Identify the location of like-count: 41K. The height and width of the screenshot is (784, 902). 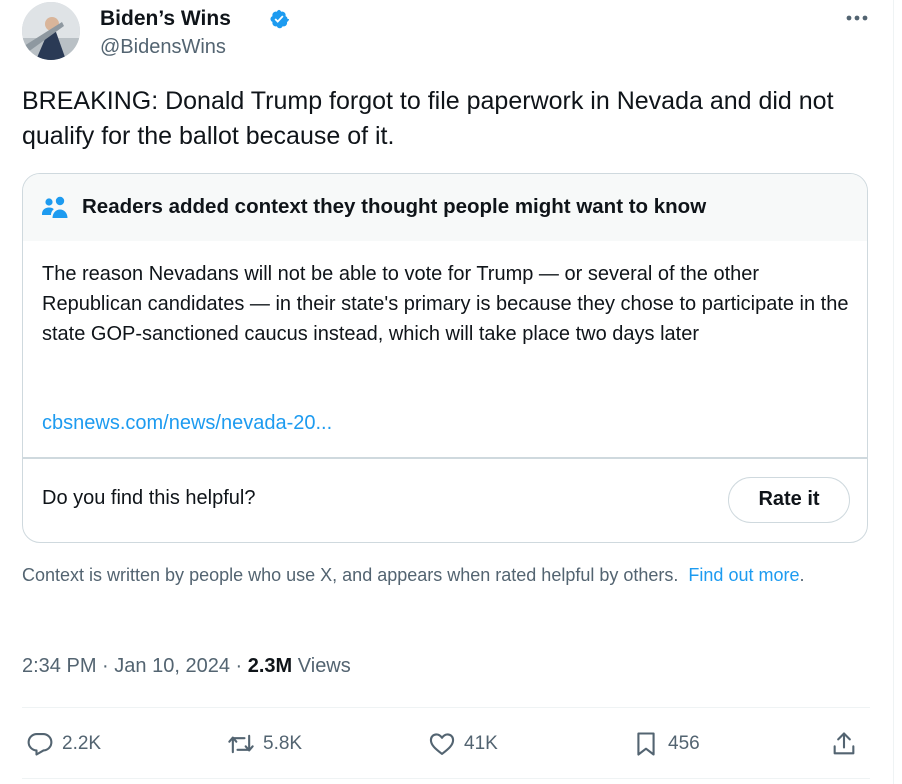
(481, 743).